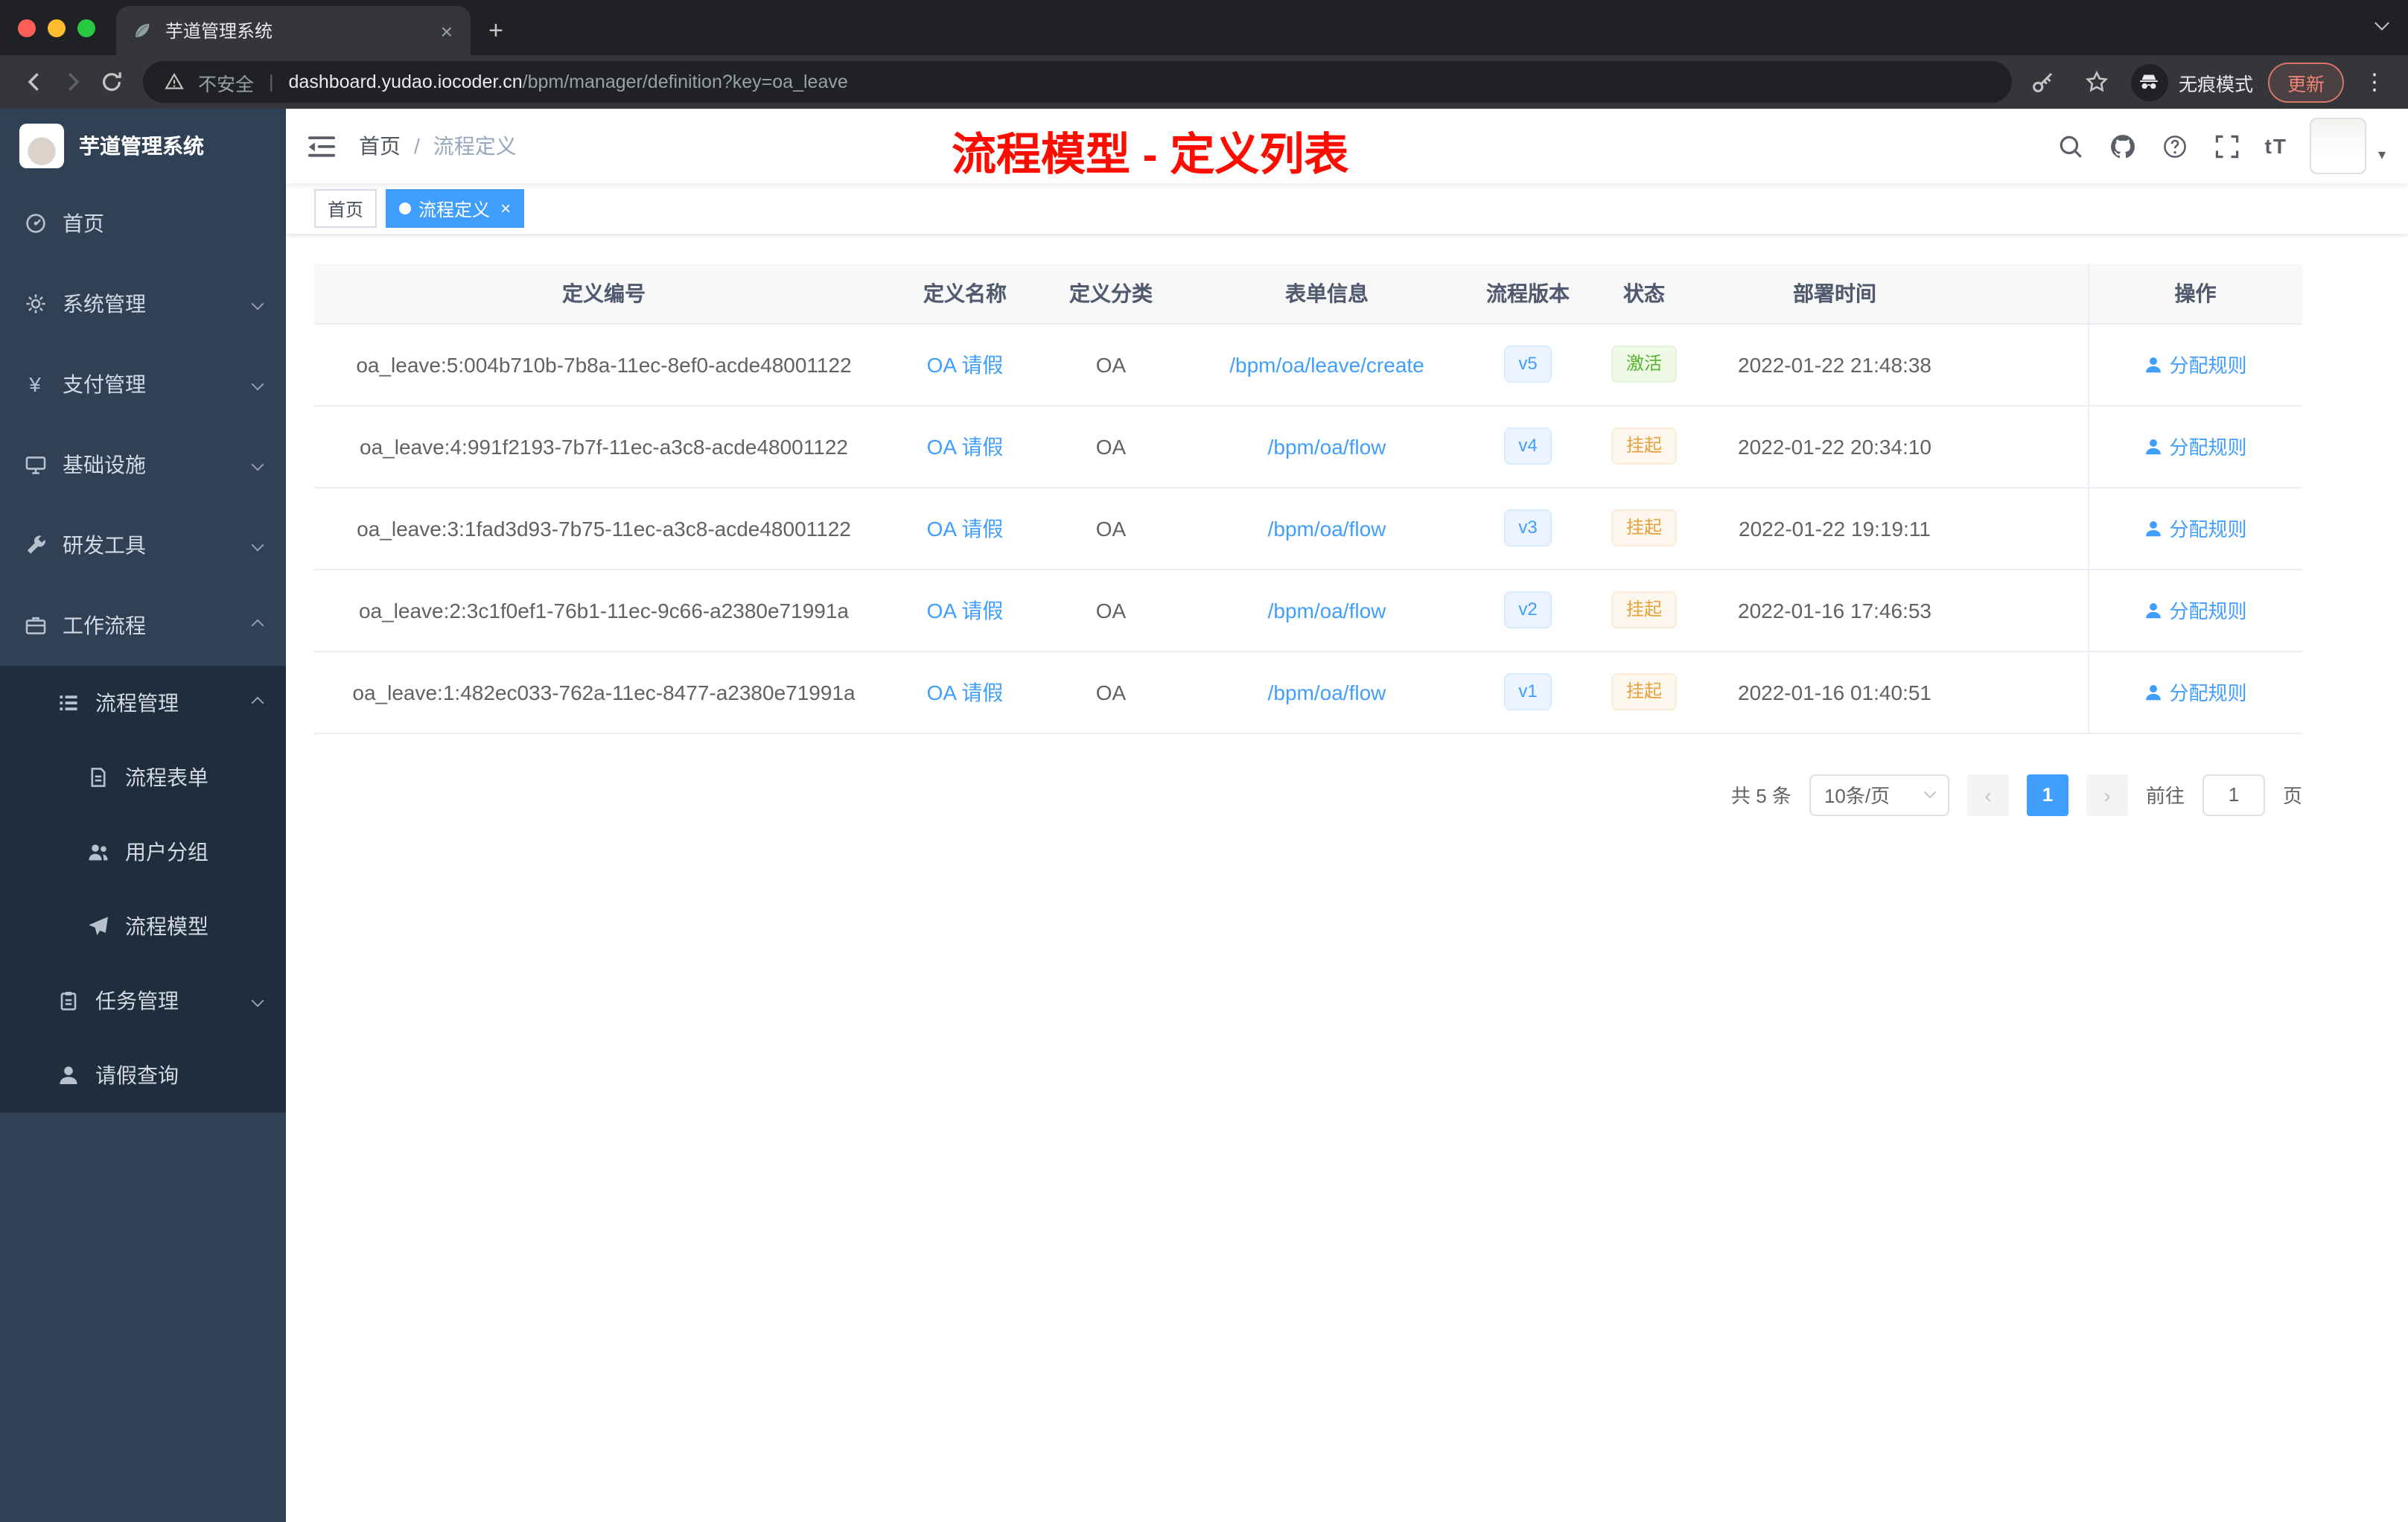  Describe the element at coordinates (475, 146) in the screenshot. I see `breadcrumb-current: 流程定义` at that location.